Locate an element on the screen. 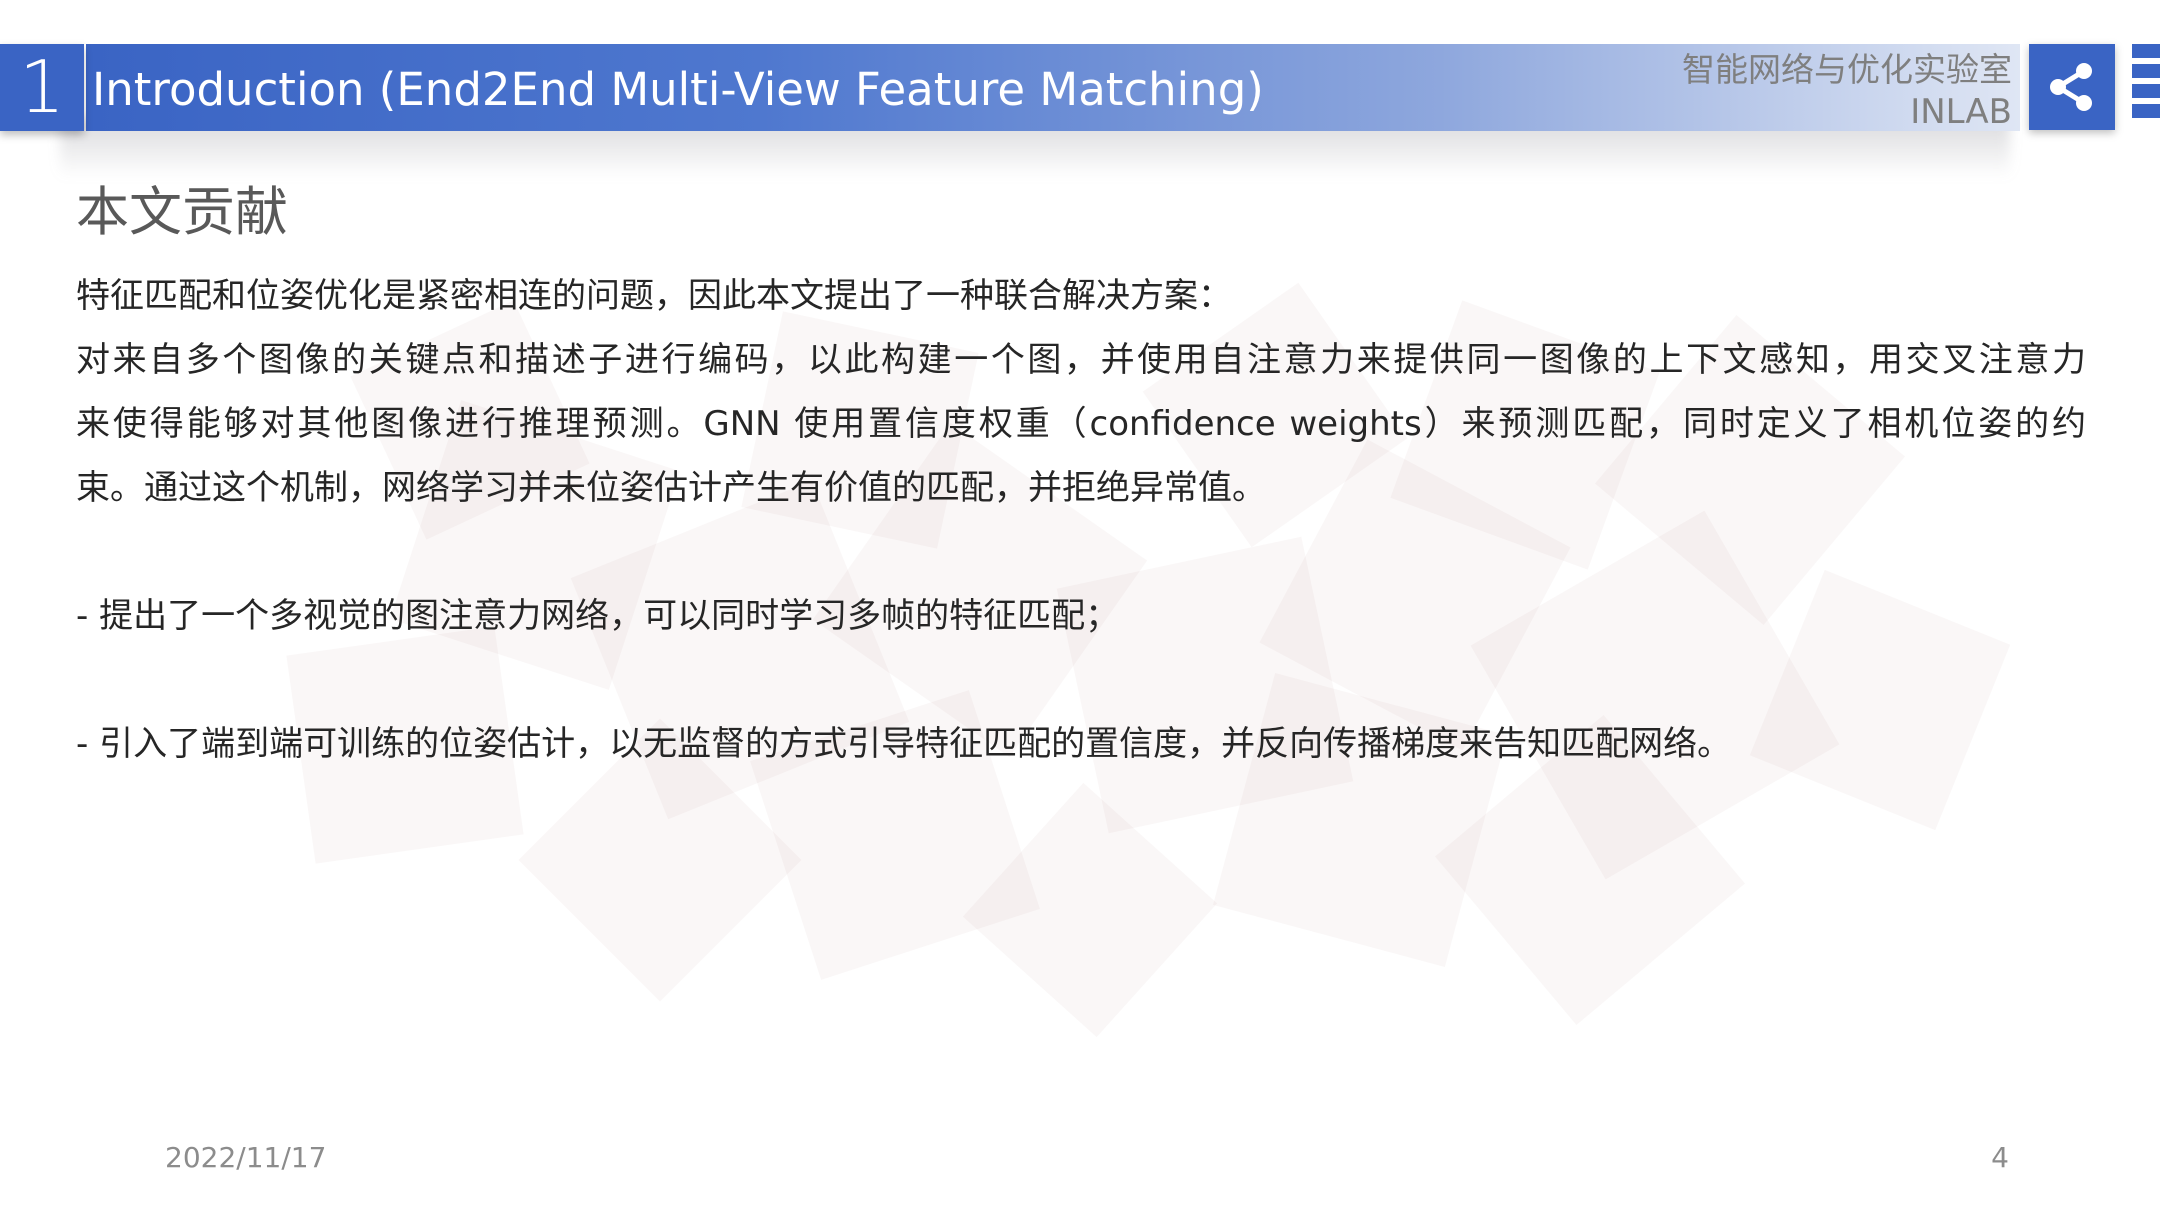  side-bars-decoration is located at coordinates (2146, 87).